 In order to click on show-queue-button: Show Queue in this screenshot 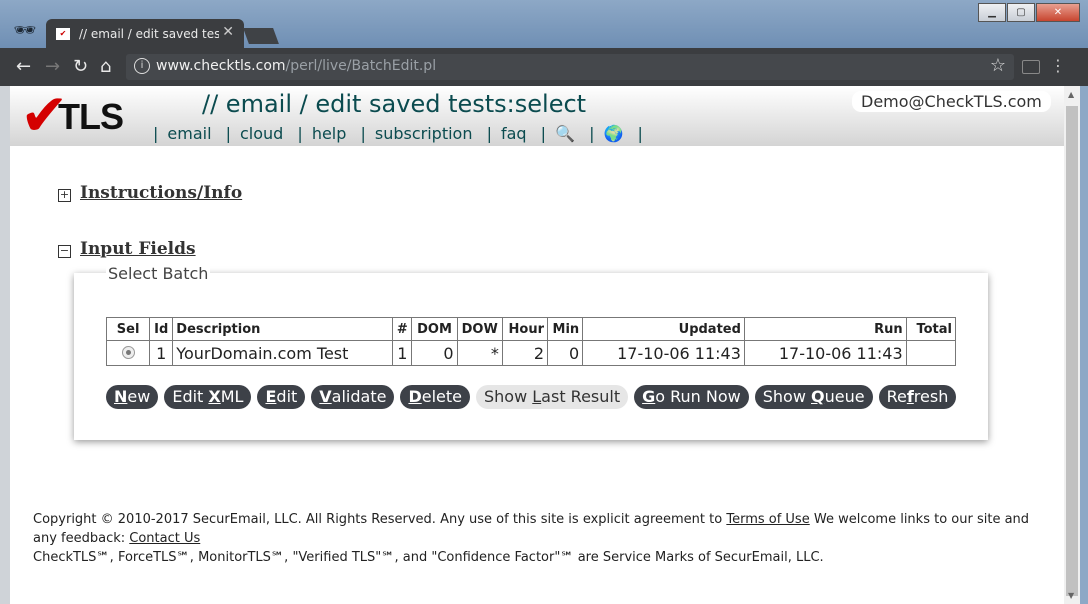, I will do `click(813, 397)`.